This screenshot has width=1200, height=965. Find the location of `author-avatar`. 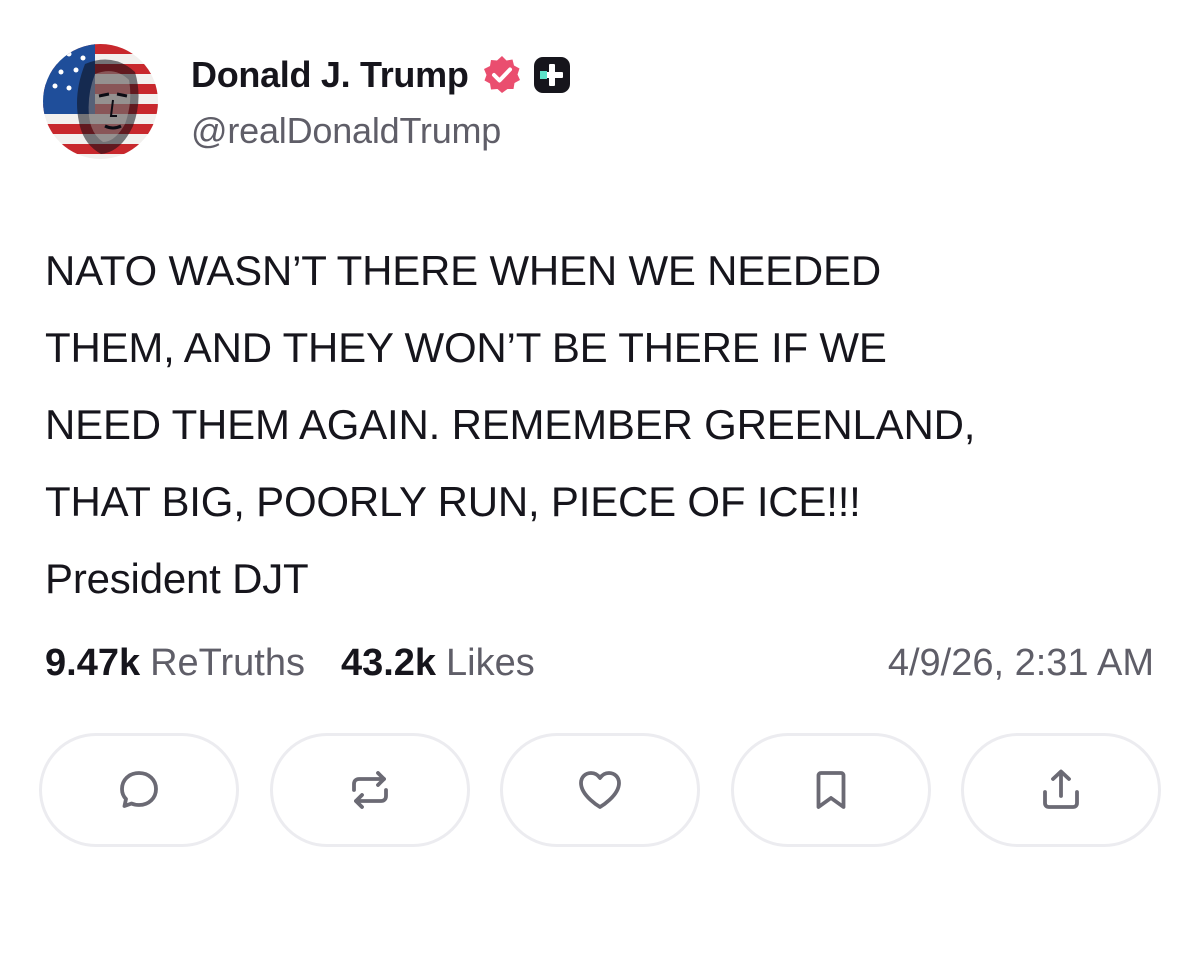

author-avatar is located at coordinates (100, 101).